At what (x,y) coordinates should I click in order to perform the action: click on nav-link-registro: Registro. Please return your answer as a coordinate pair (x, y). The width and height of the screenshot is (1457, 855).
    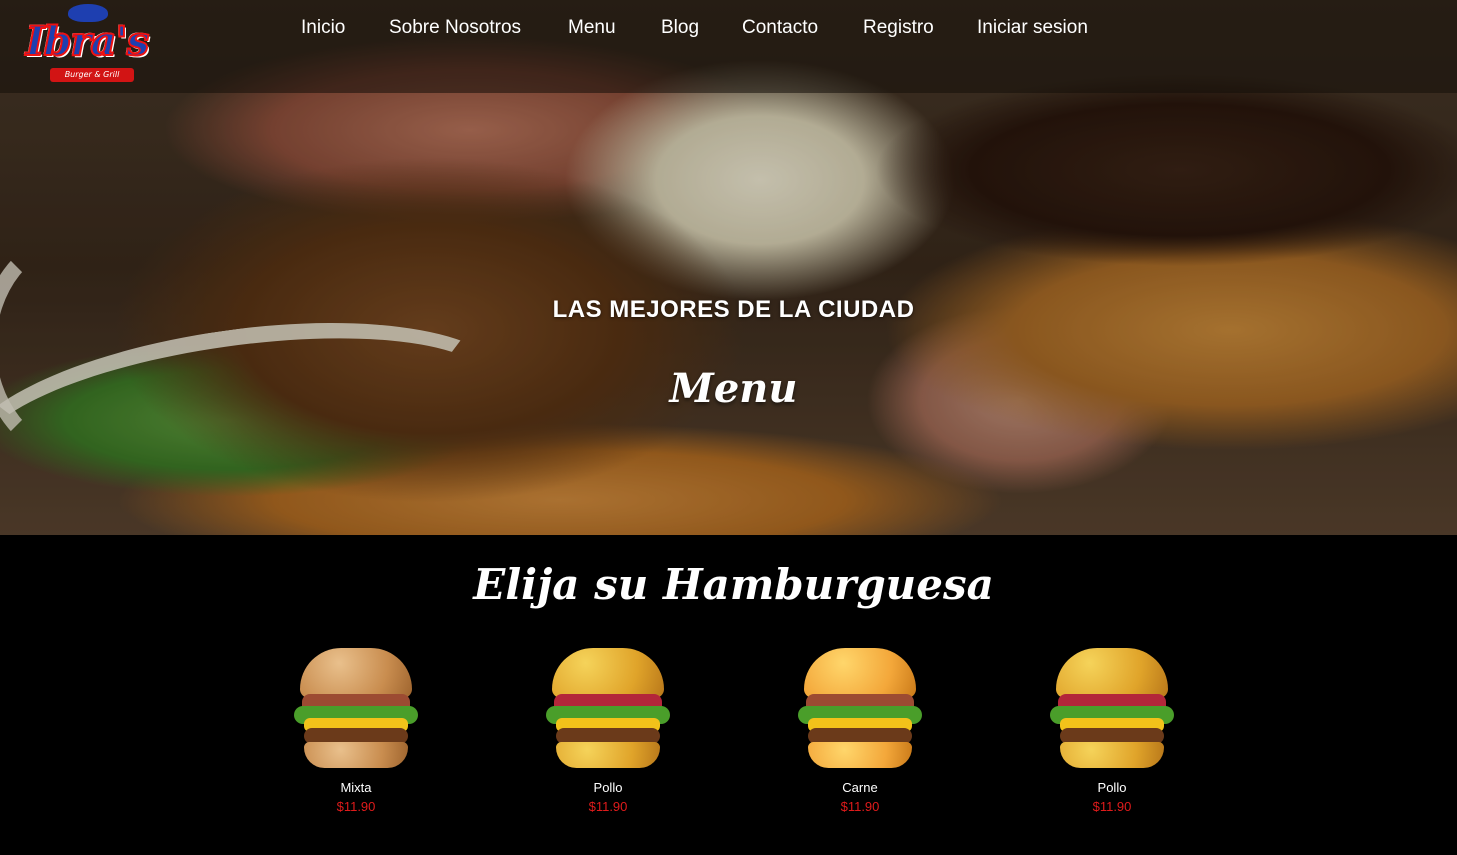
    Looking at the image, I should click on (898, 28).